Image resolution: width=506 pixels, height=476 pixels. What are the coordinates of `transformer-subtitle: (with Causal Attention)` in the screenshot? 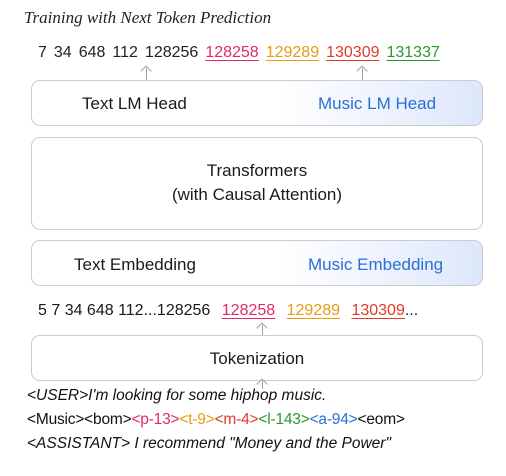 It's located at (257, 194).